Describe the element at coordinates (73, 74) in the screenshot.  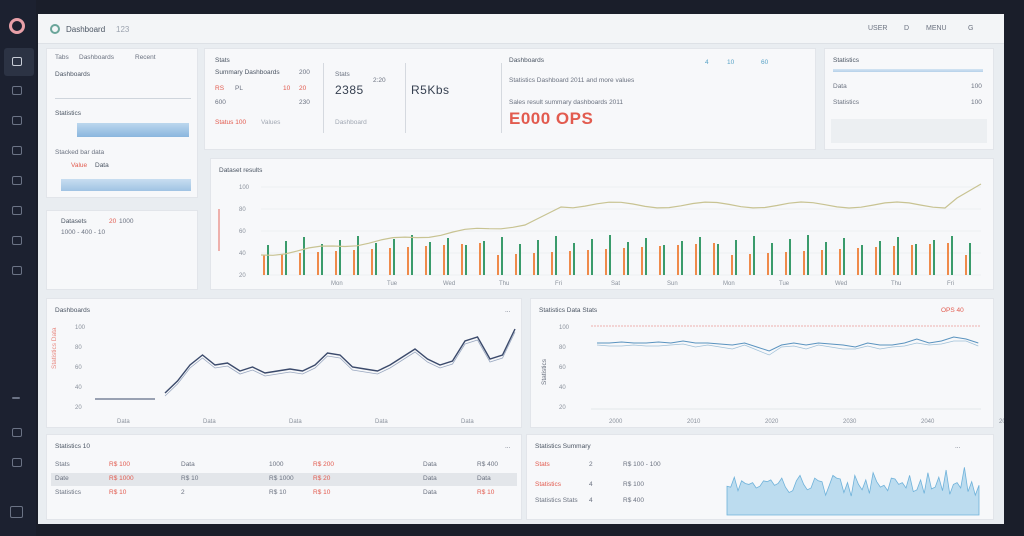
I see `filter-label-dashboards: Dashboards` at that location.